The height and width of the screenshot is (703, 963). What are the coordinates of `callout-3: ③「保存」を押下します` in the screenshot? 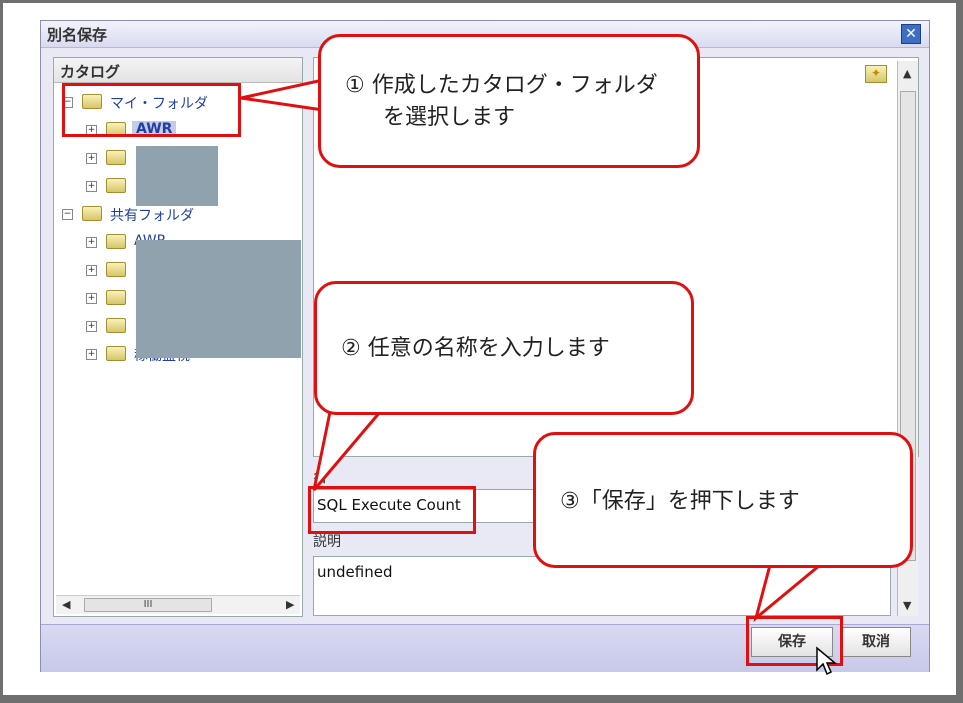 It's located at (723, 500).